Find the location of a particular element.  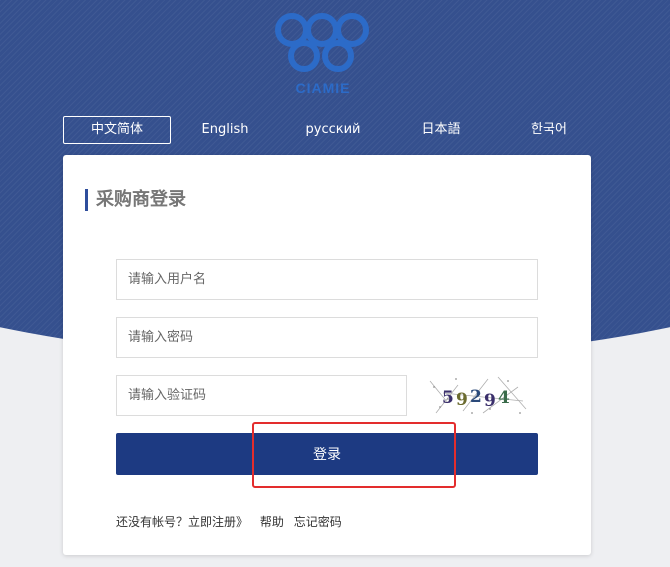

captcha-char-3: 2 is located at coordinates (476, 397).